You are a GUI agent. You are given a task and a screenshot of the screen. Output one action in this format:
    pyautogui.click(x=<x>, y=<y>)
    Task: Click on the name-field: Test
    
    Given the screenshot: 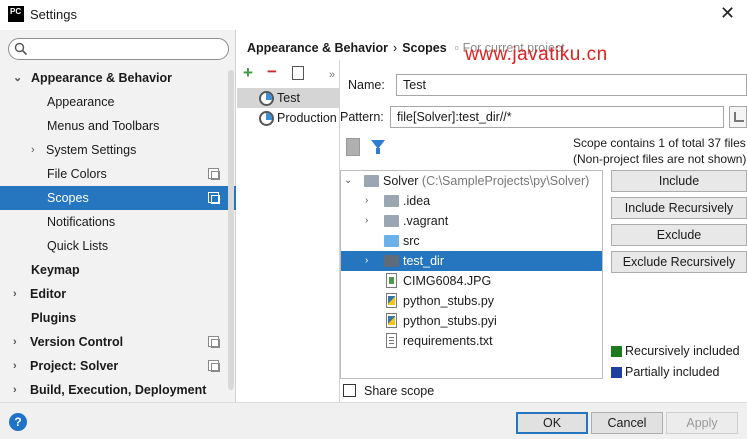 What is the action you would take?
    pyautogui.click(x=571, y=85)
    